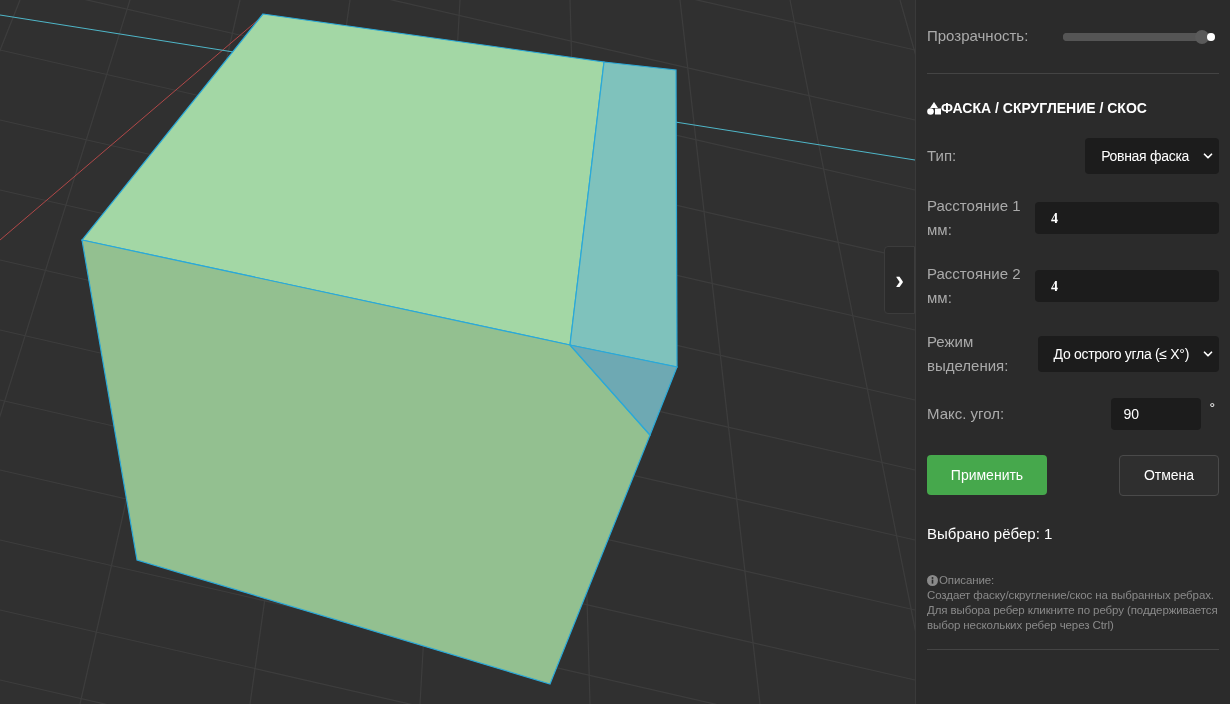  What do you see at coordinates (978, 36) in the screenshot?
I see `opacity-label: Прозрачность:` at bounding box center [978, 36].